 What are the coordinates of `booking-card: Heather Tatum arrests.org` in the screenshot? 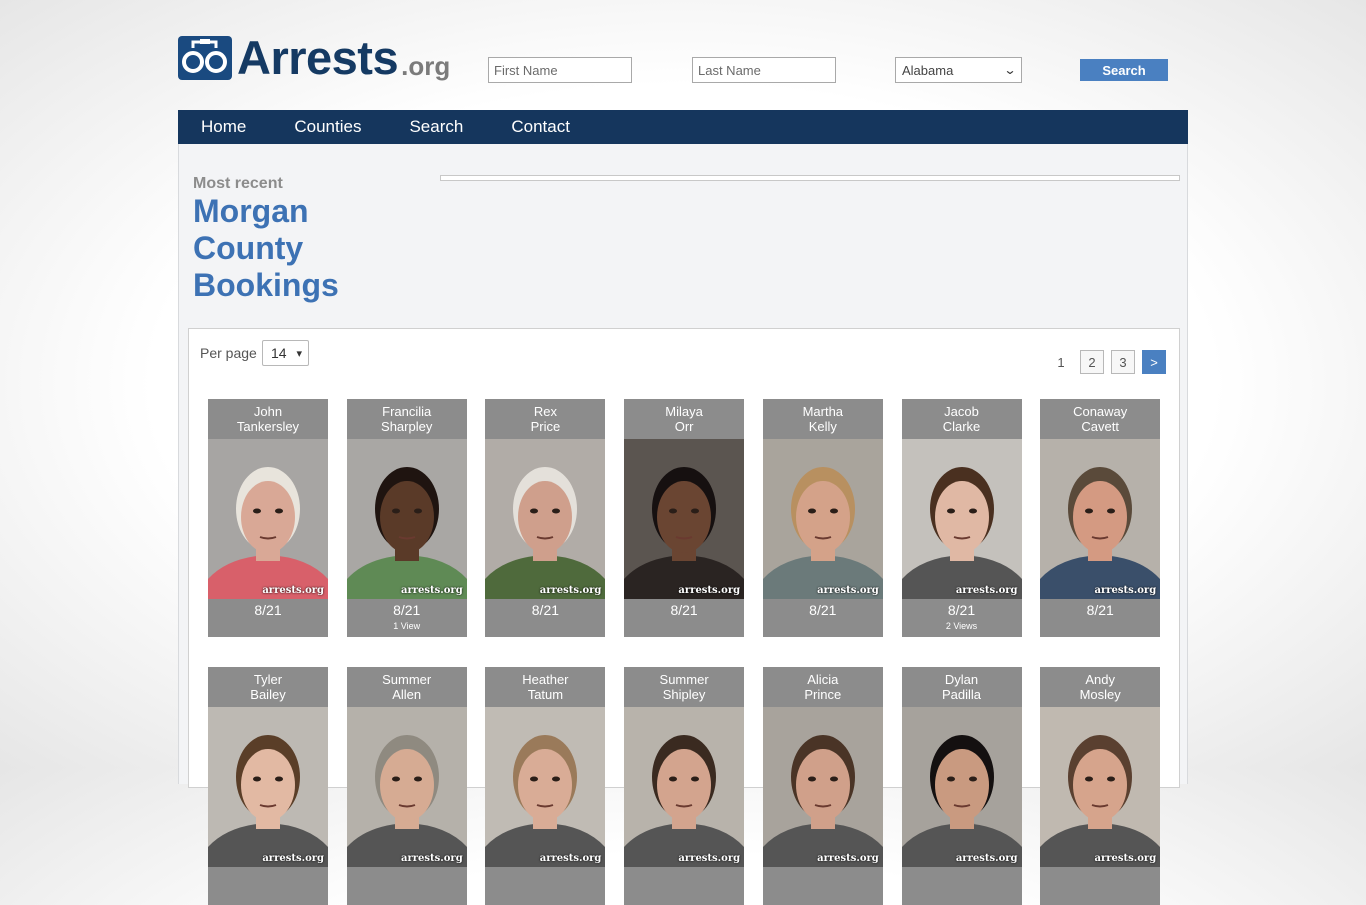 It's located at (545, 786).